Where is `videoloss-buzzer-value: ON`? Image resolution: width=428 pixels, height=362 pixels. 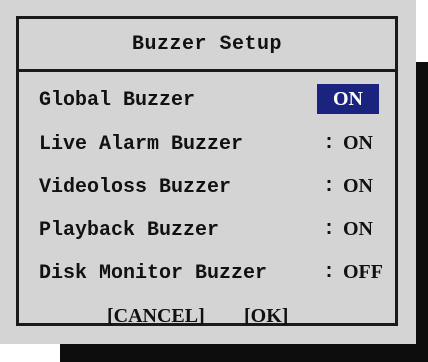 videoloss-buzzer-value: ON is located at coordinates (358, 186).